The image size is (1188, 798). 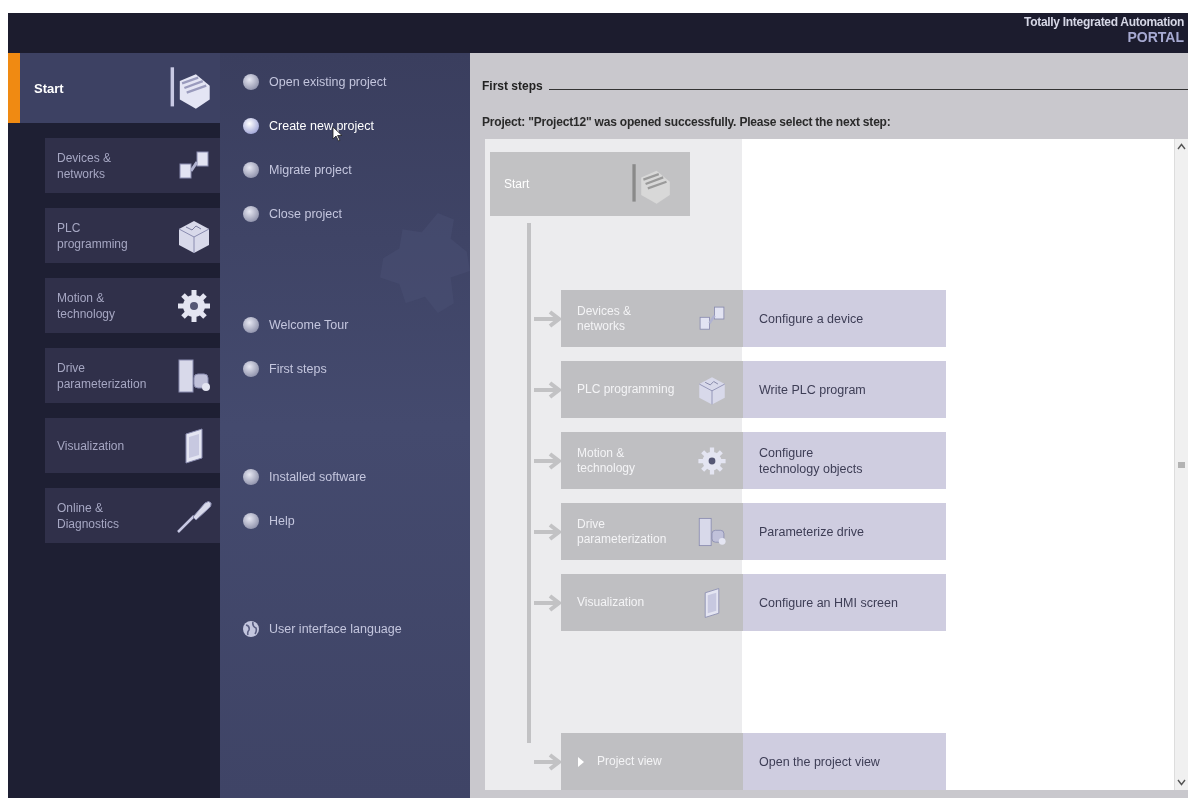 What do you see at coordinates (844, 389) in the screenshot?
I see `step-action: Write PLC program` at bounding box center [844, 389].